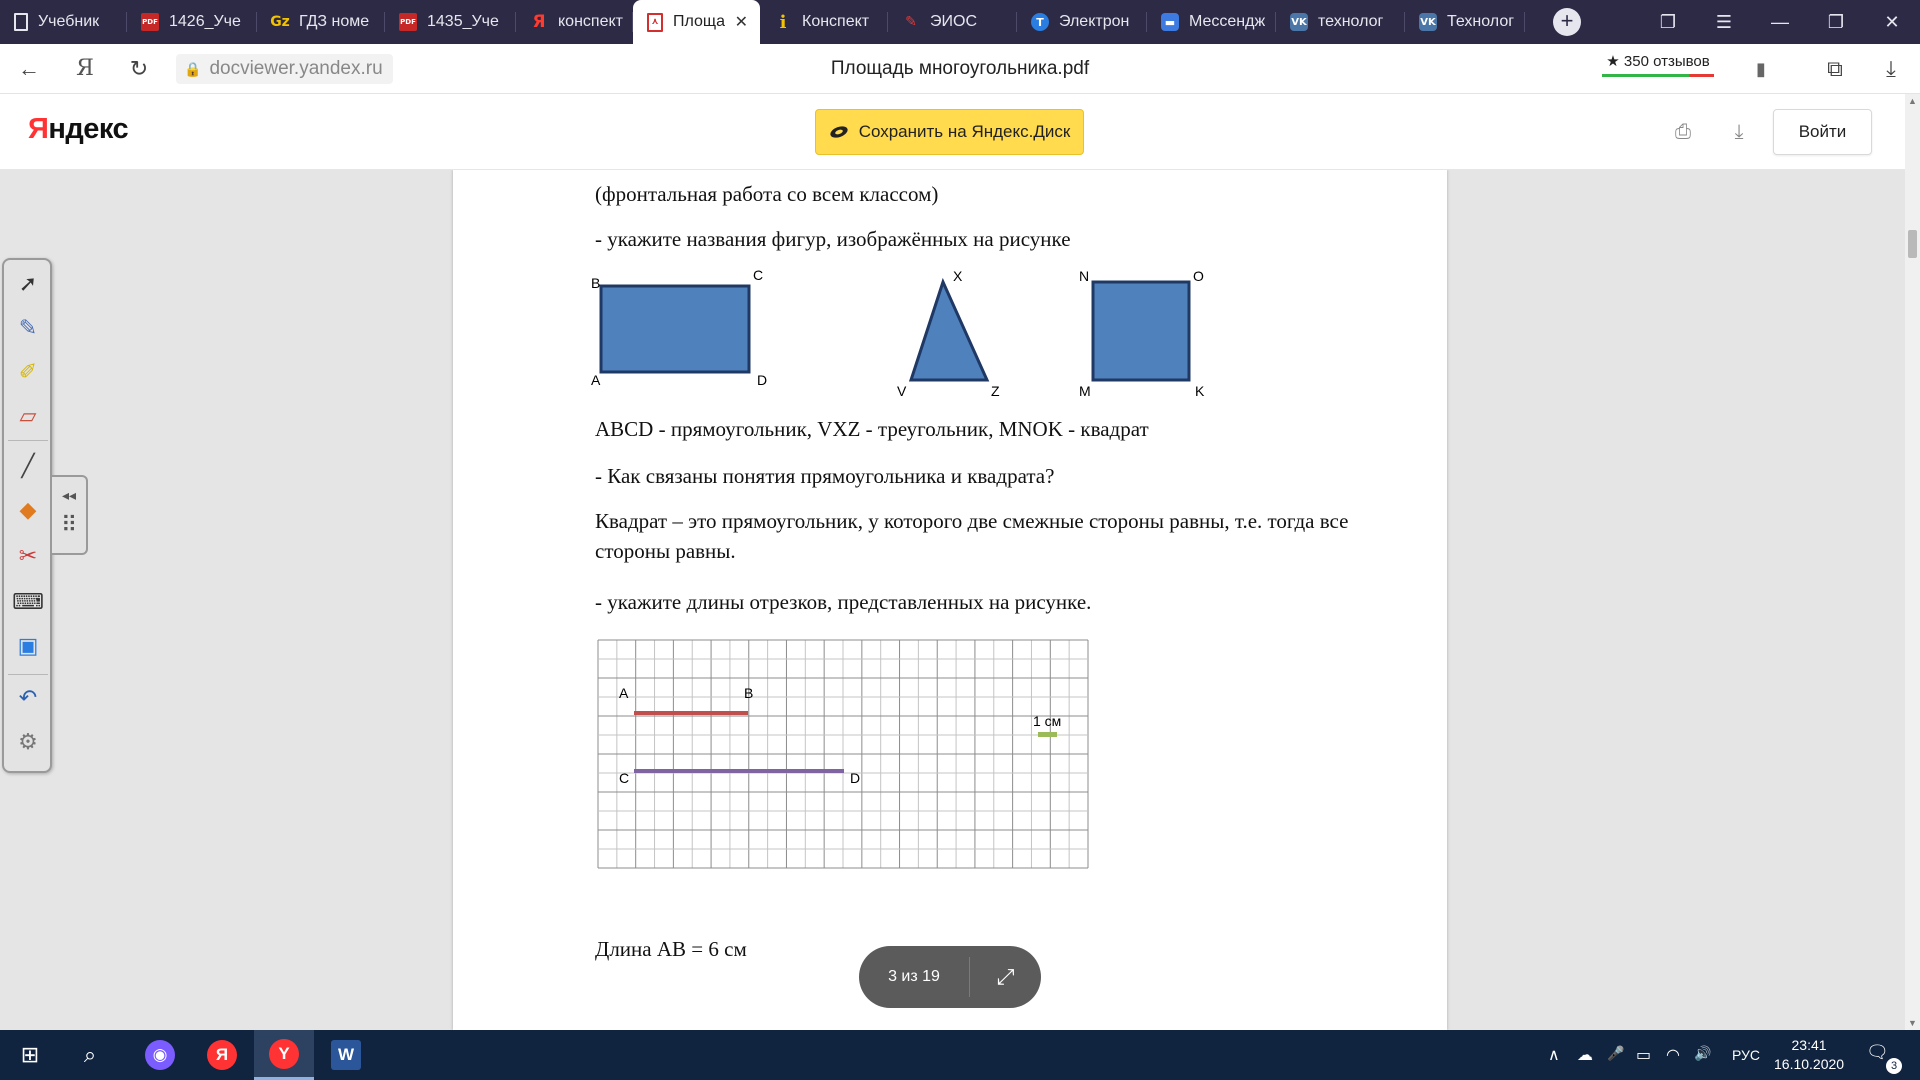  Describe the element at coordinates (284, 1055) in the screenshot. I see `yandex-browser-icon: Y` at that location.